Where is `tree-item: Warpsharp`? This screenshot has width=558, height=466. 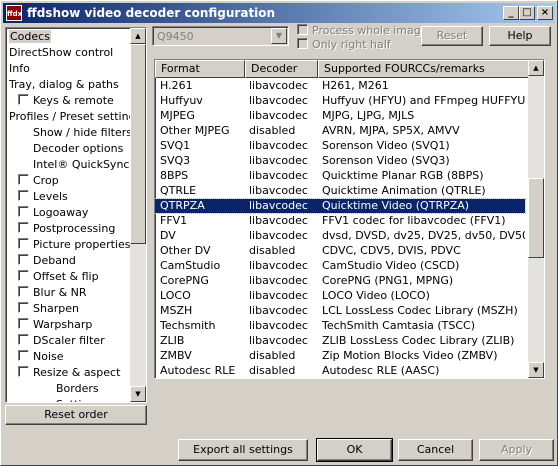
tree-item: Warpsharp is located at coordinates (55, 325).